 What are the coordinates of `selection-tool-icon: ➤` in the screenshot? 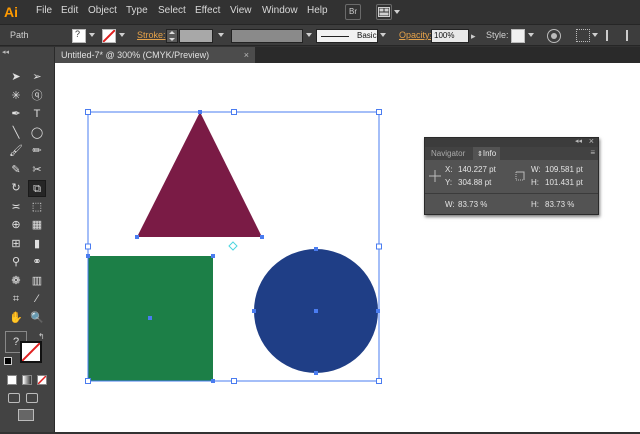 It's located at (16, 77).